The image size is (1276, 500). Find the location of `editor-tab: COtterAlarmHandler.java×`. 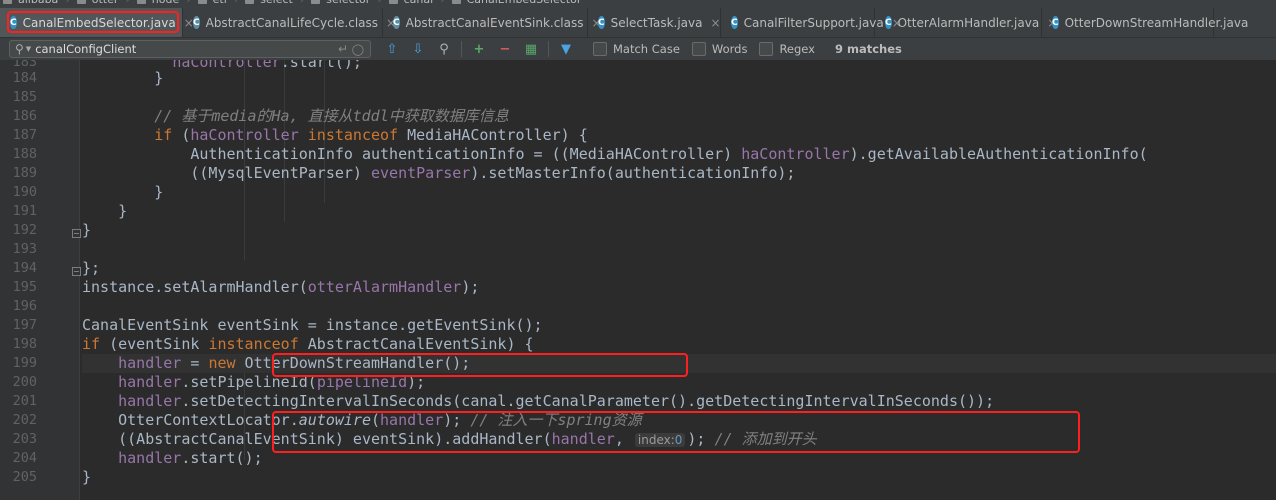

editor-tab: COtterAlarmHandler.java× is located at coordinates (966, 22).